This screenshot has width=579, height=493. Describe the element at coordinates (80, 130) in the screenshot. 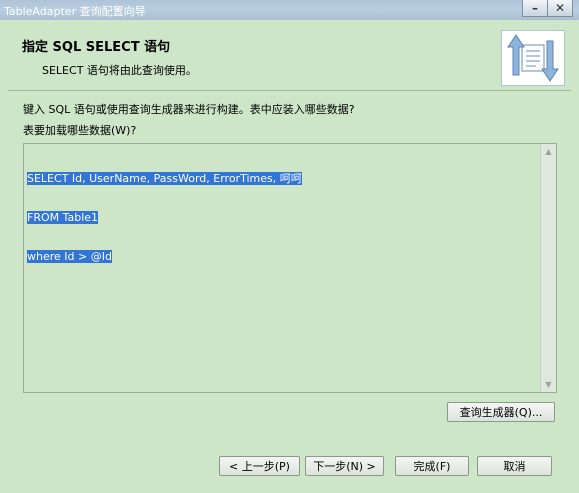

I see `data-load-label: 表要加载哪些数据(W)?` at that location.